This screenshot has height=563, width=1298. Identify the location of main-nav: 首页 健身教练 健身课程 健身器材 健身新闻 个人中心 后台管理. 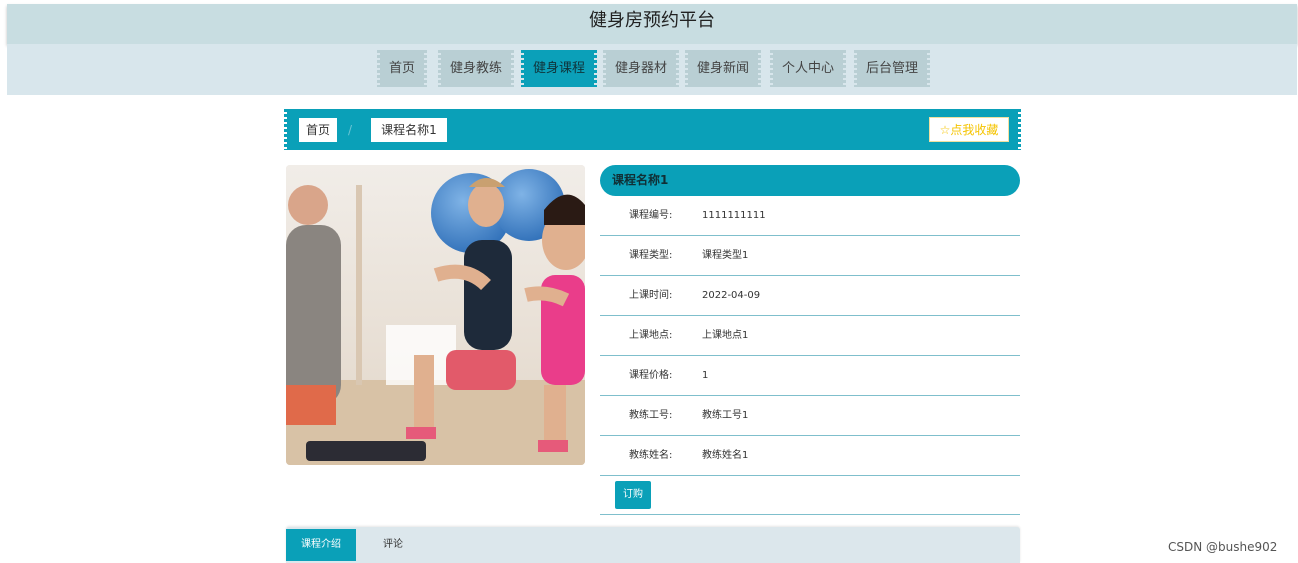
(652, 69).